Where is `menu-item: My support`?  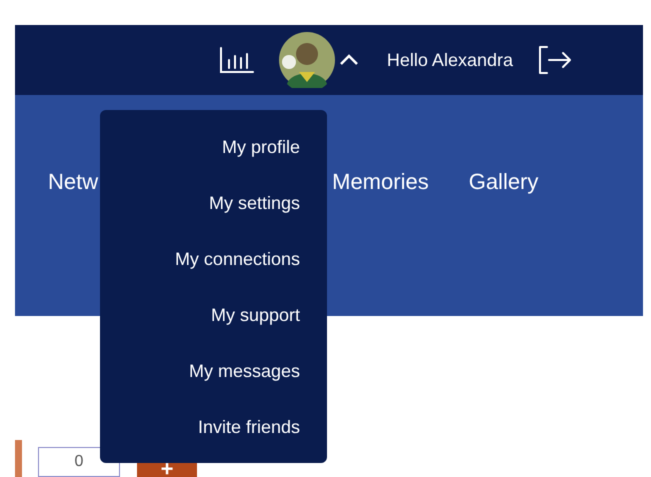
menu-item: My support is located at coordinates (255, 315).